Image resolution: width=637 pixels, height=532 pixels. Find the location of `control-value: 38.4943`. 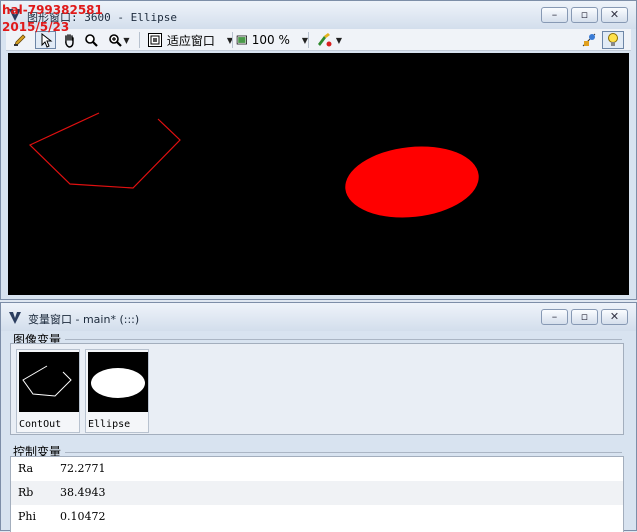

control-value: 38.4943 is located at coordinates (83, 492).